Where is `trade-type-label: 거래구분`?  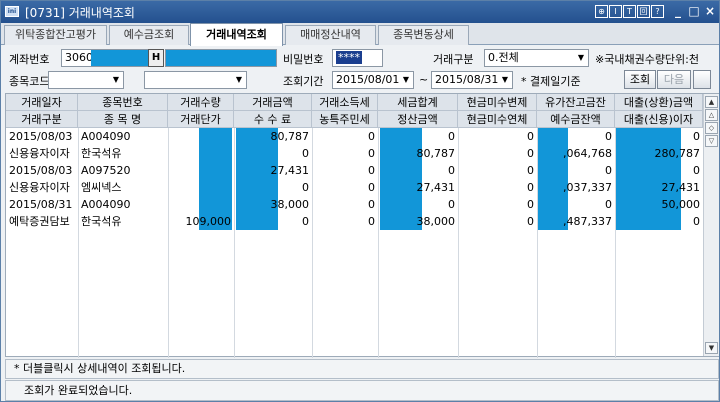 trade-type-label: 거래구분 is located at coordinates (453, 59).